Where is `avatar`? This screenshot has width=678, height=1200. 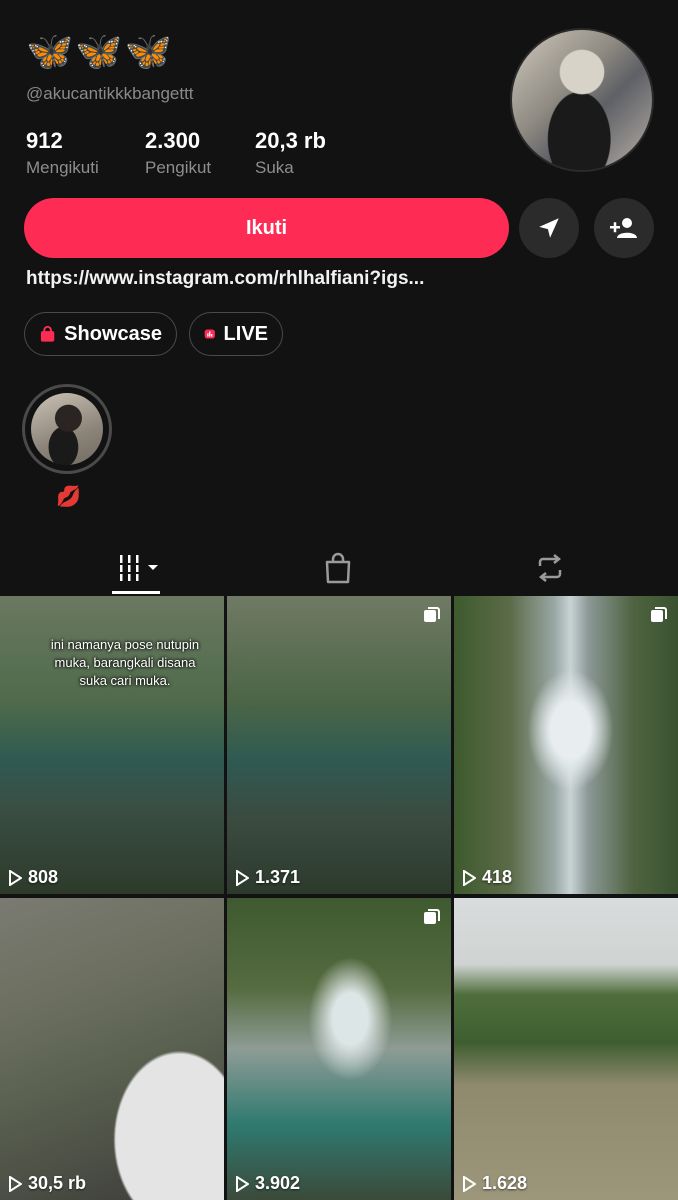 avatar is located at coordinates (582, 100).